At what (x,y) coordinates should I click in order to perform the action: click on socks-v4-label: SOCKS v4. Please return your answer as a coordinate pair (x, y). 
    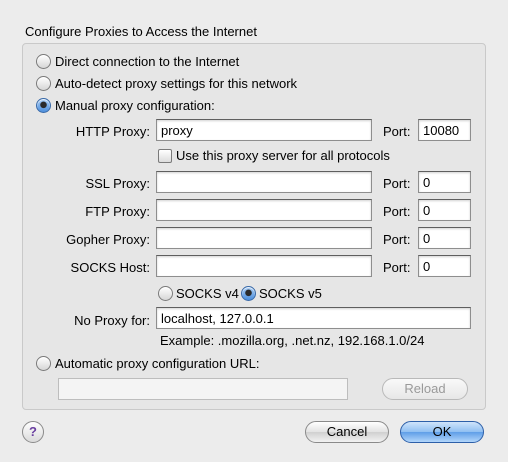
    Looking at the image, I should click on (207, 293).